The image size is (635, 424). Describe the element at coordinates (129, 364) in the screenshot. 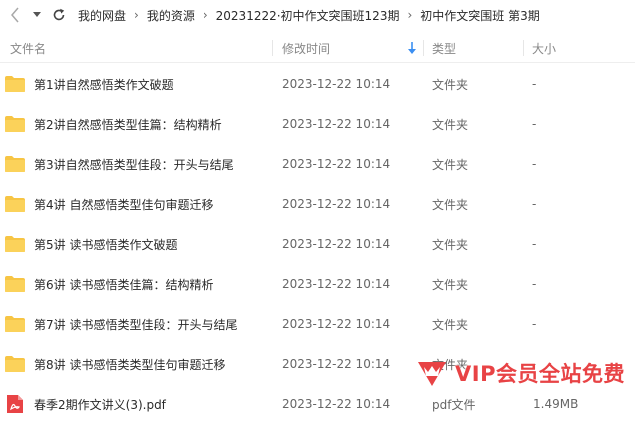

I see `file-name: 第8讲 读书感悟类类型佳句审题迁移` at that location.